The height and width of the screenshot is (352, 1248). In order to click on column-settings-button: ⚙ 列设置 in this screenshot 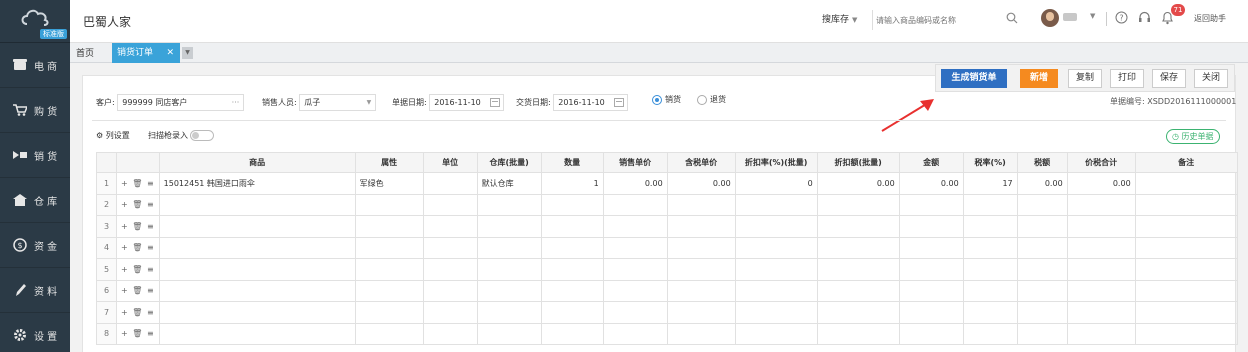, I will do `click(113, 135)`.